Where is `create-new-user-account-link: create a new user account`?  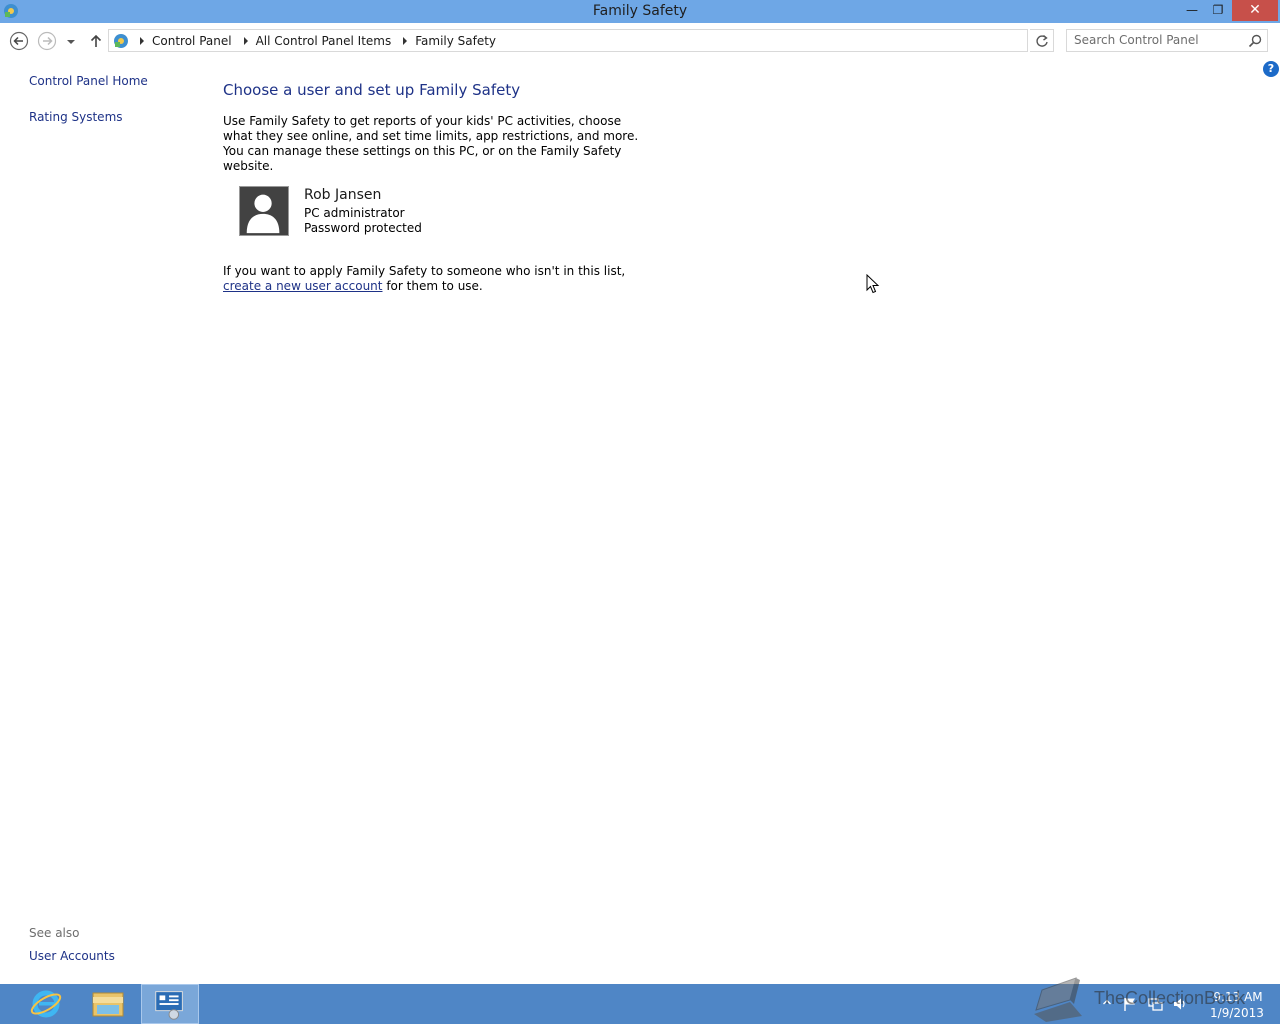
create-new-user-account-link: create a new user account is located at coordinates (303, 286).